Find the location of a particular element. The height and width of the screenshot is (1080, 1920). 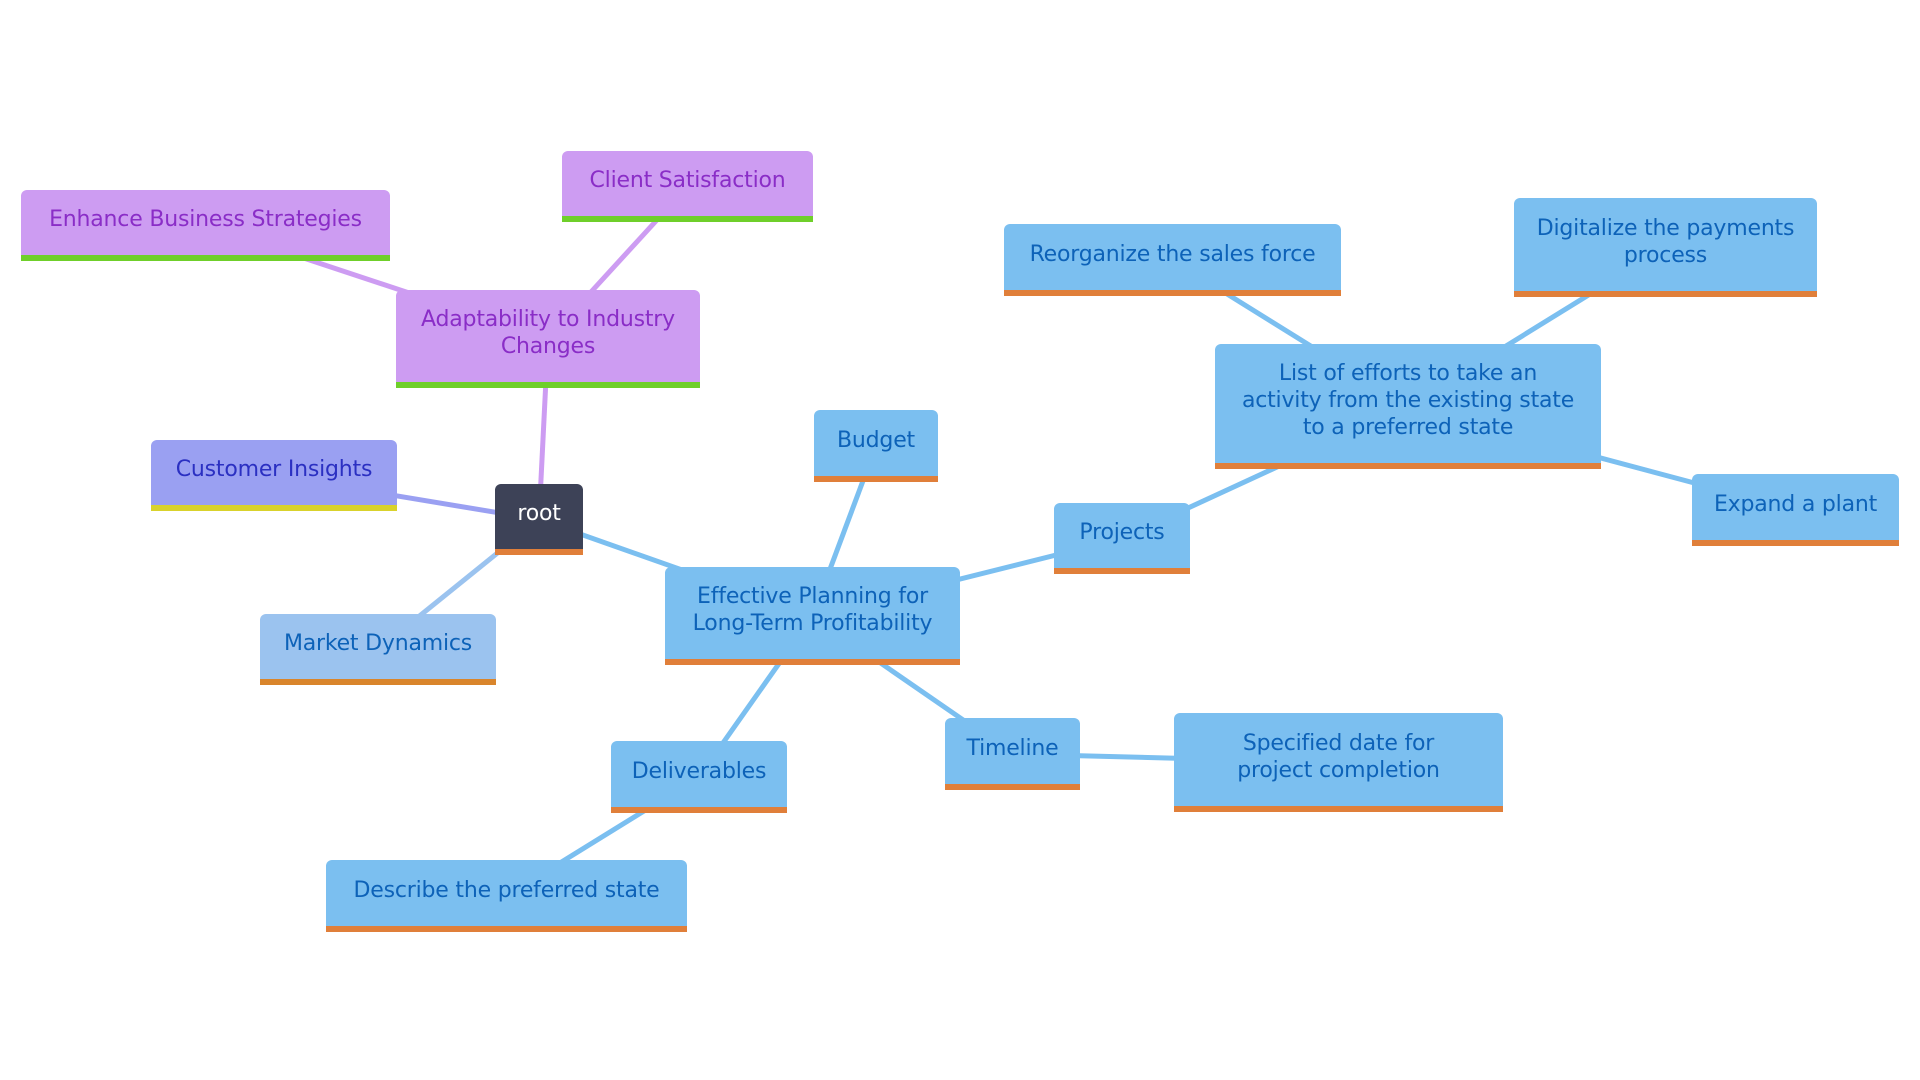

node-budget: Budget is located at coordinates (876, 446).